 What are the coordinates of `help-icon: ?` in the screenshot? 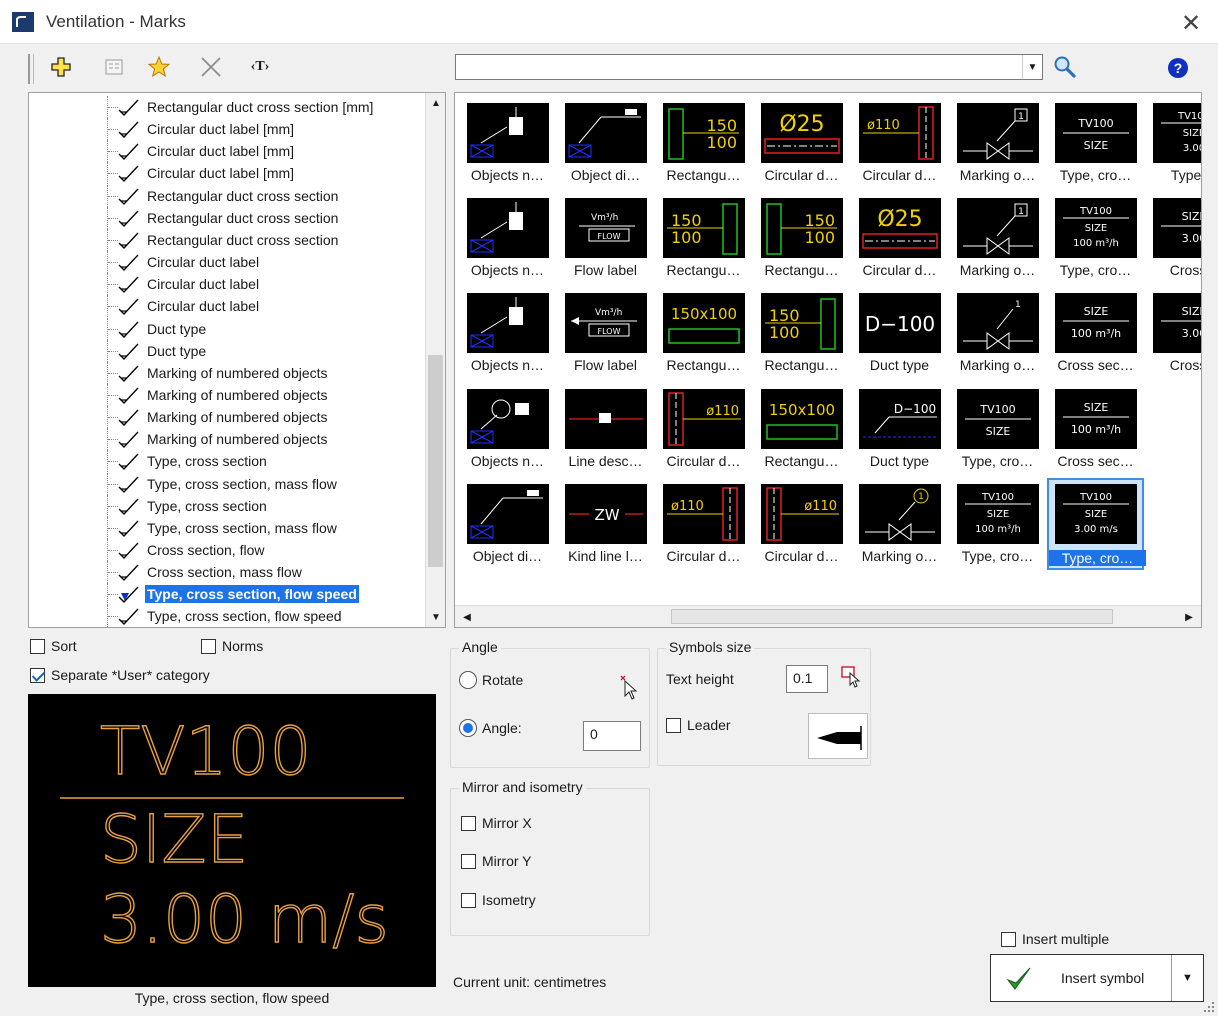 It's located at (1178, 68).